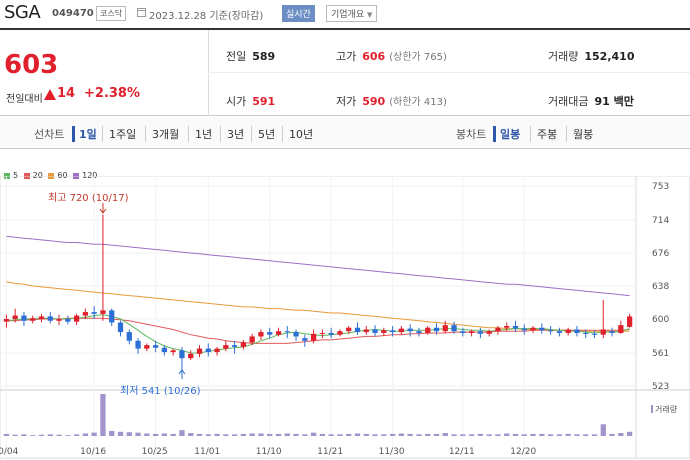 The height and width of the screenshot is (460, 690). I want to click on low-price: 저가 590 (하한가 413), so click(391, 101).